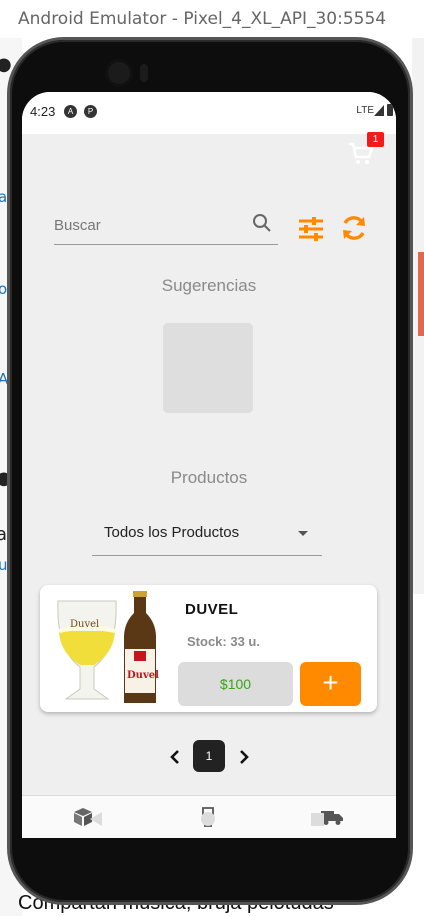 This screenshot has width=424, height=916. Describe the element at coordinates (70, 111) in the screenshot. I see `notification-icon: A` at that location.